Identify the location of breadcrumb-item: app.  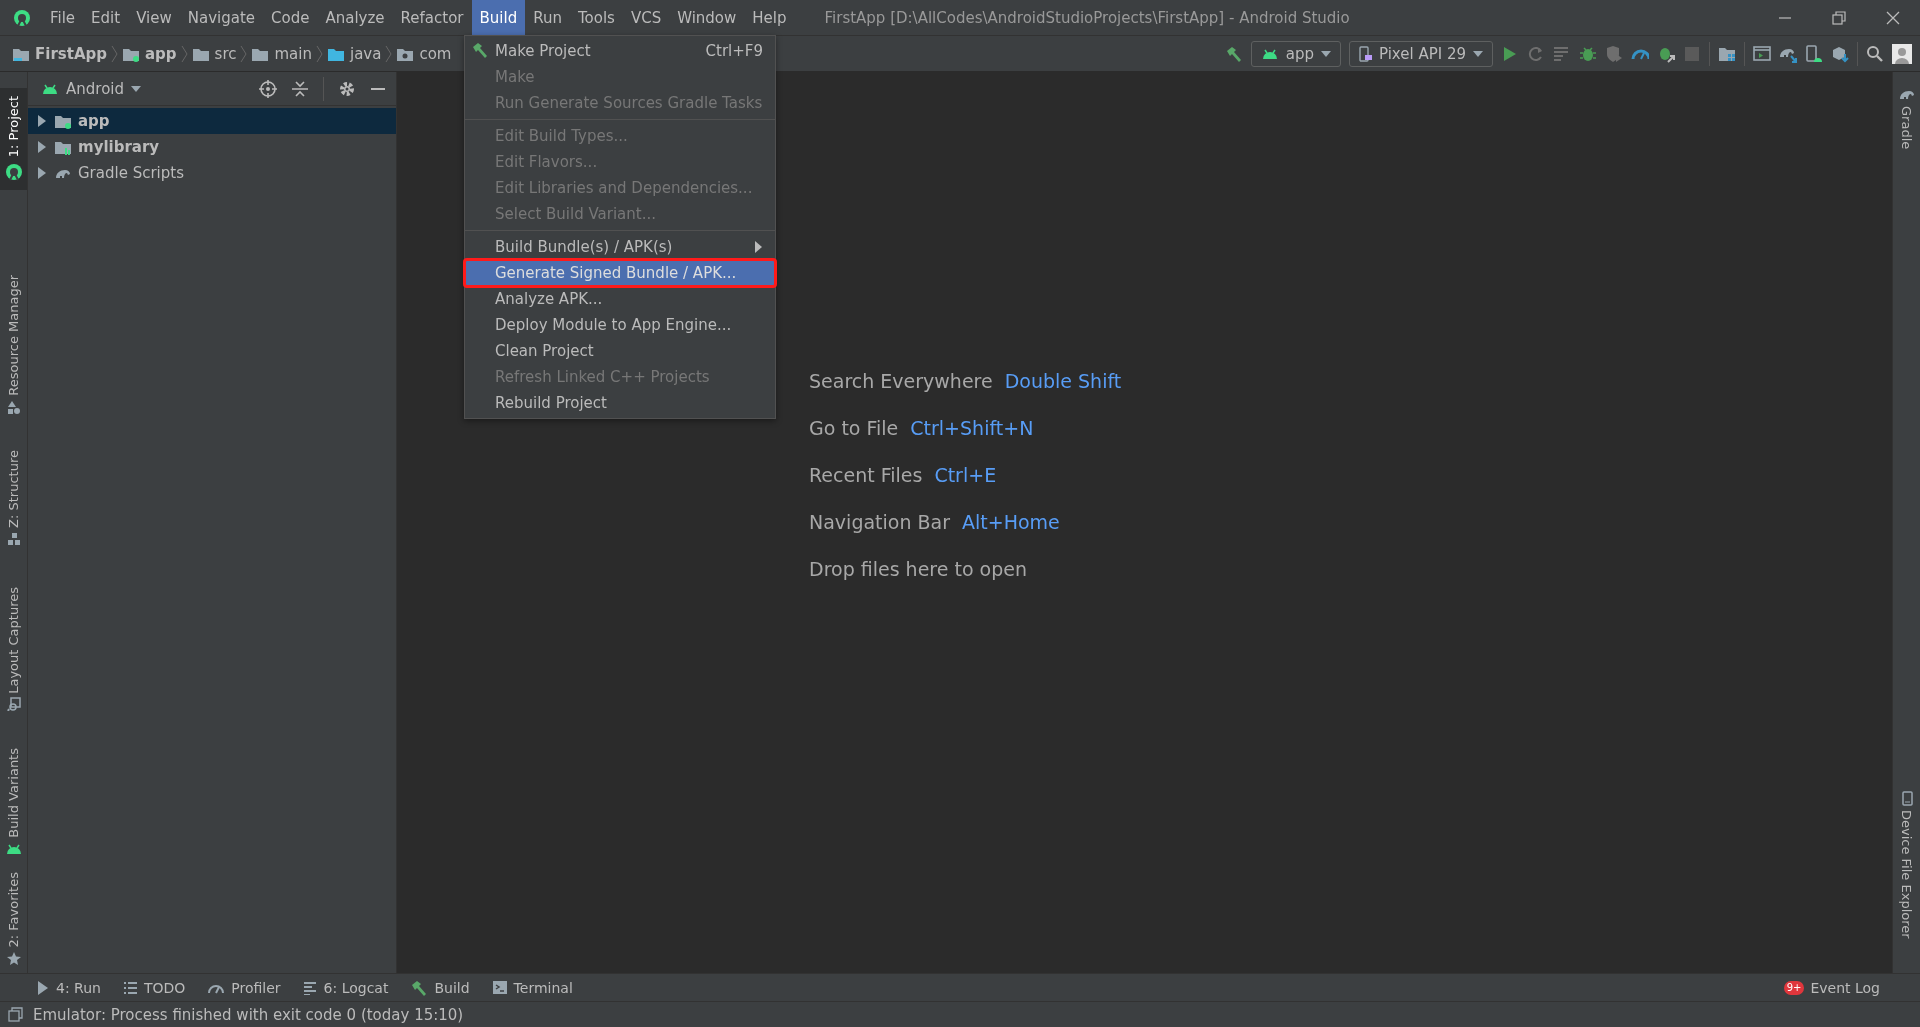
(149, 53).